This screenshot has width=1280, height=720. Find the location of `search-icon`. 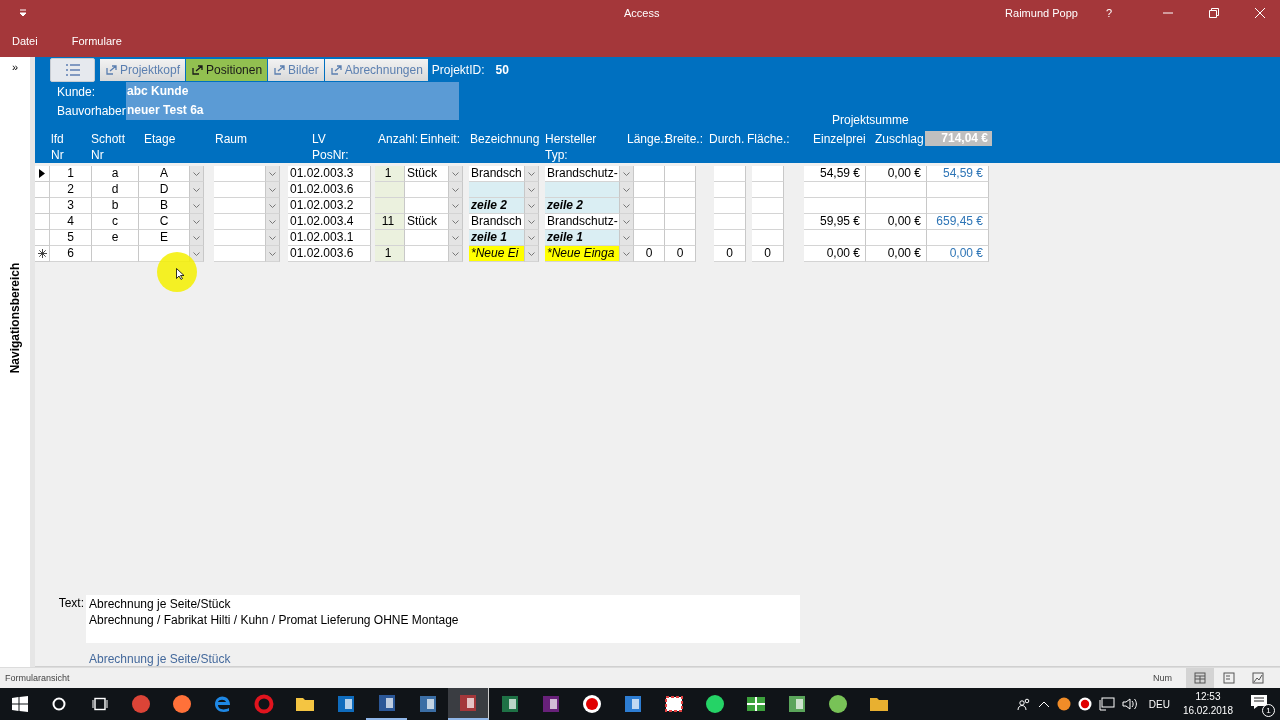

search-icon is located at coordinates (59, 704).